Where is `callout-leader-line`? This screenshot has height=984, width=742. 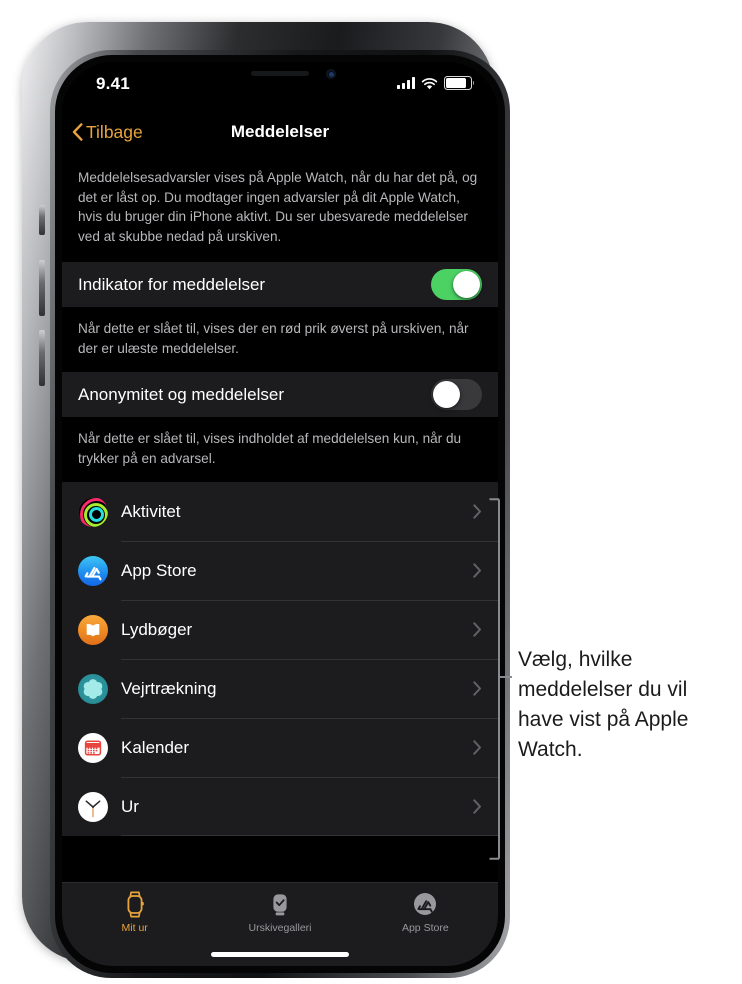
callout-leader-line is located at coordinates (505, 677).